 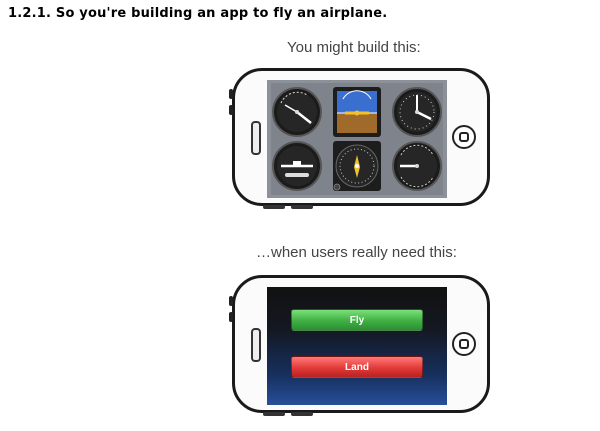 What do you see at coordinates (357, 367) in the screenshot?
I see `land-button: Land` at bounding box center [357, 367].